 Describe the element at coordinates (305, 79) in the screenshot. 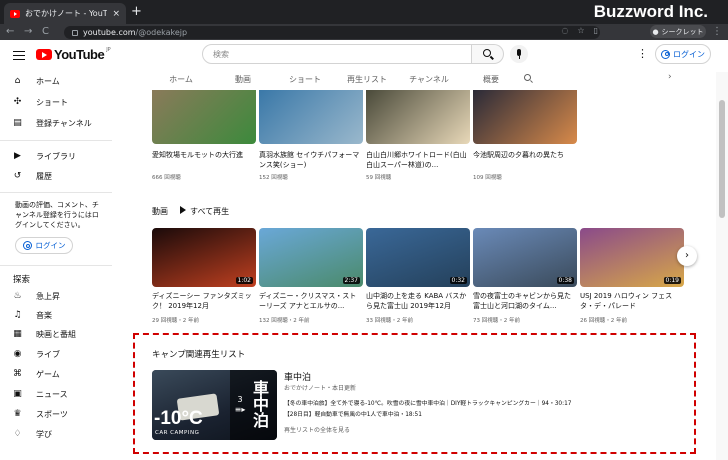

I see `tab-shorts: ショート` at that location.